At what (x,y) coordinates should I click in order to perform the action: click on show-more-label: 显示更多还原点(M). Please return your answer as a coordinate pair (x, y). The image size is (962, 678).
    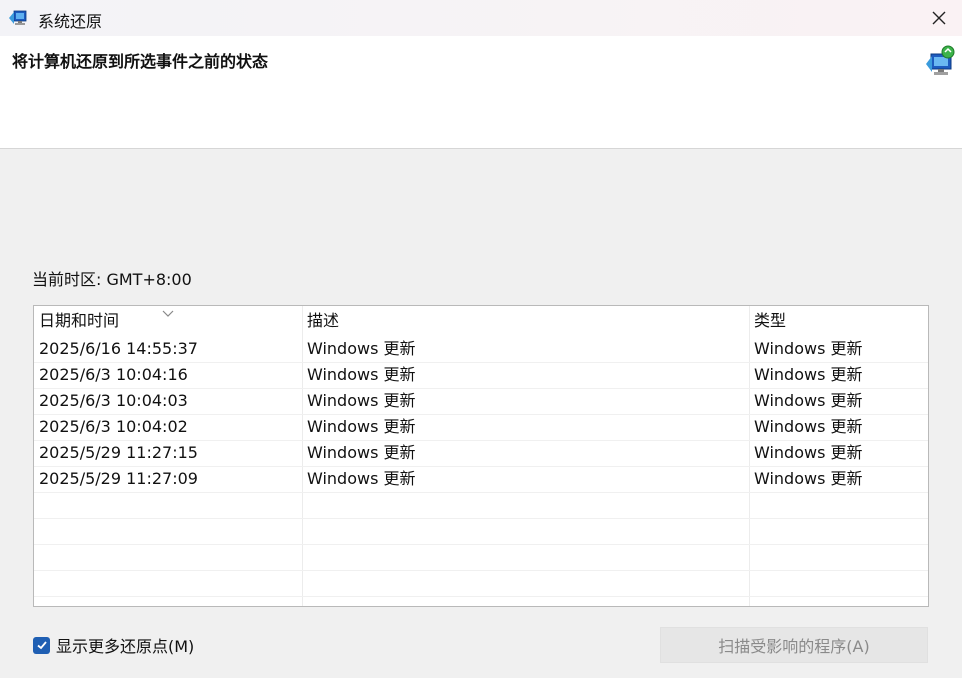
    Looking at the image, I should click on (125, 646).